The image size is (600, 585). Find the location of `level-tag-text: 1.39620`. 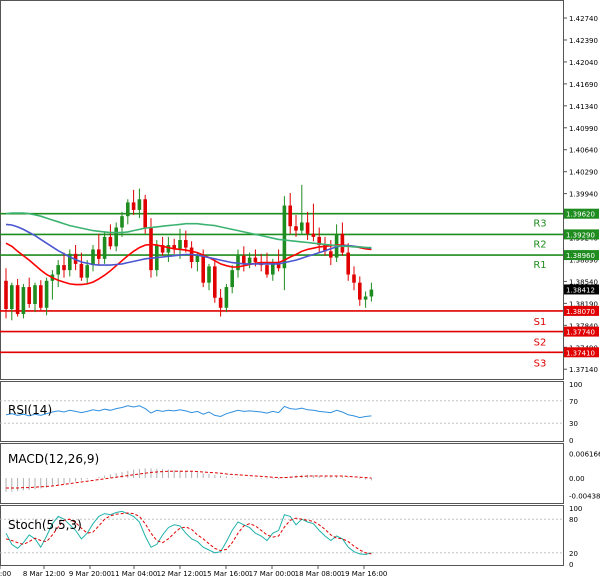

level-tag-text: 1.39620 is located at coordinates (580, 215).